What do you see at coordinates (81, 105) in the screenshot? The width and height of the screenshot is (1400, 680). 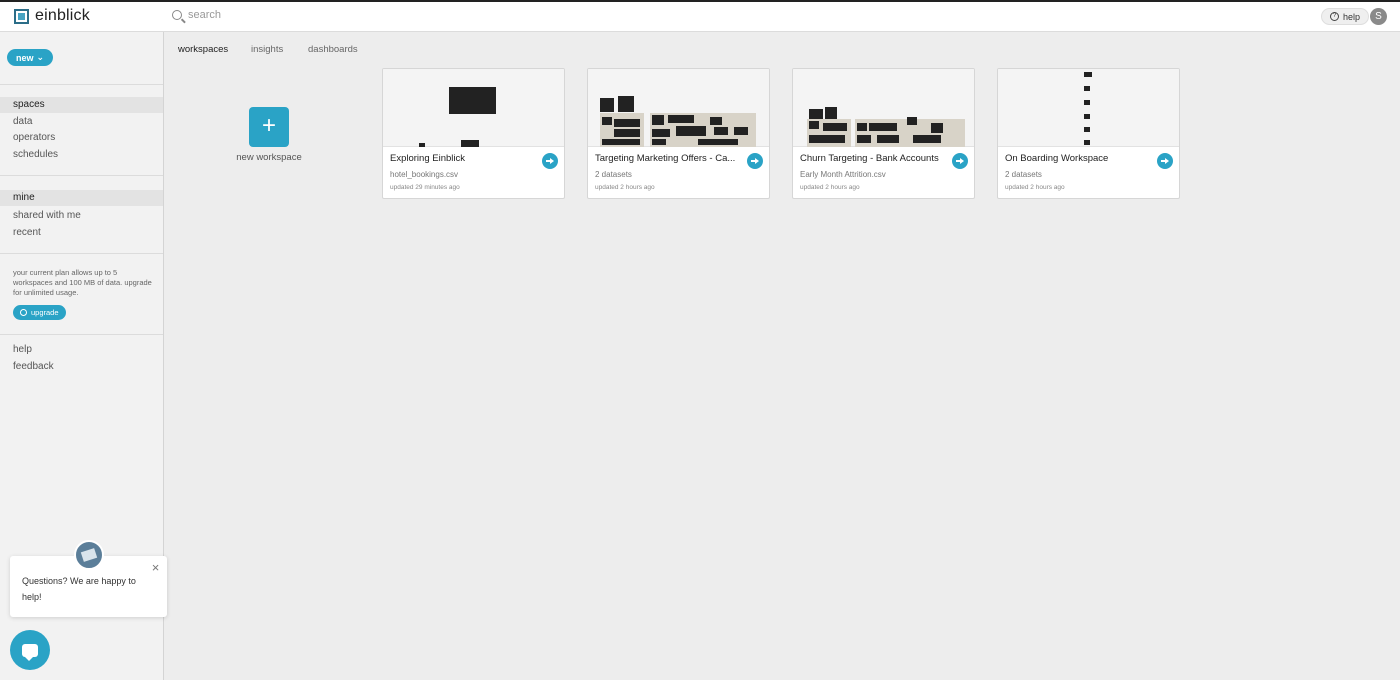 I see `sidebar-item-spaces: spaces` at bounding box center [81, 105].